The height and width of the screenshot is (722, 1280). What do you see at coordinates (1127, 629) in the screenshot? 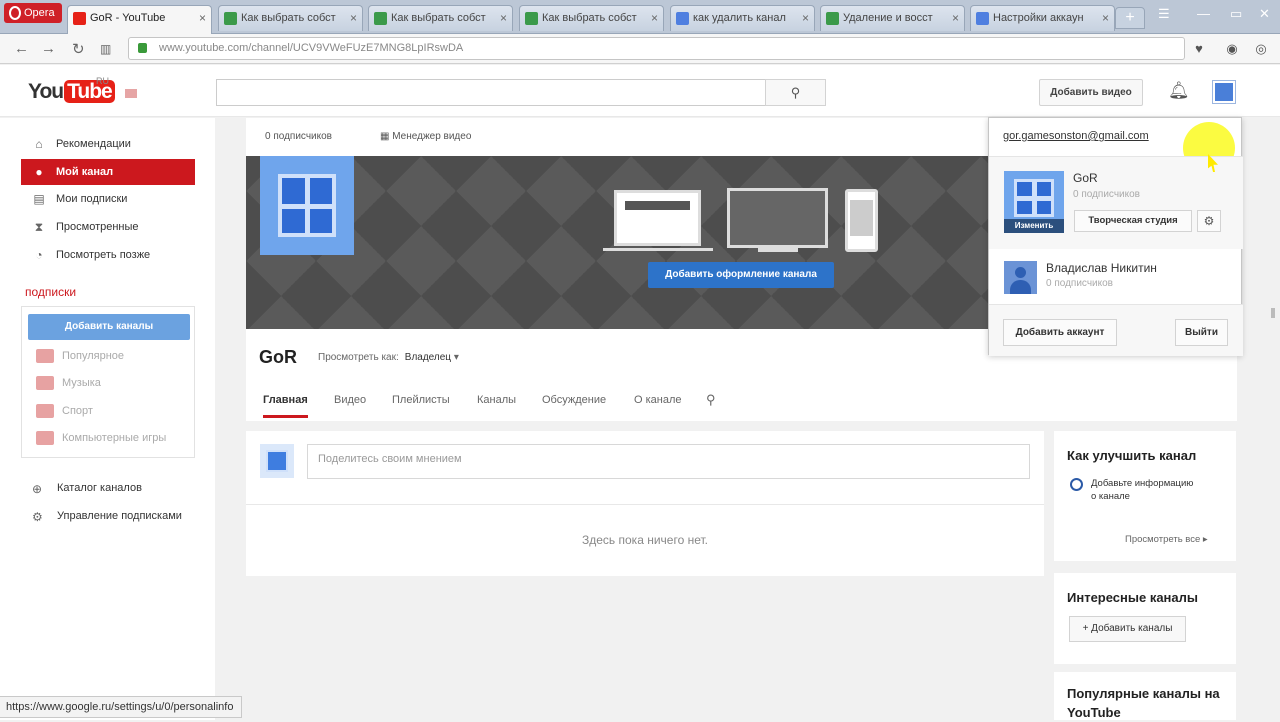
I see `add-channels-card-button: + Добавить каналы` at bounding box center [1127, 629].